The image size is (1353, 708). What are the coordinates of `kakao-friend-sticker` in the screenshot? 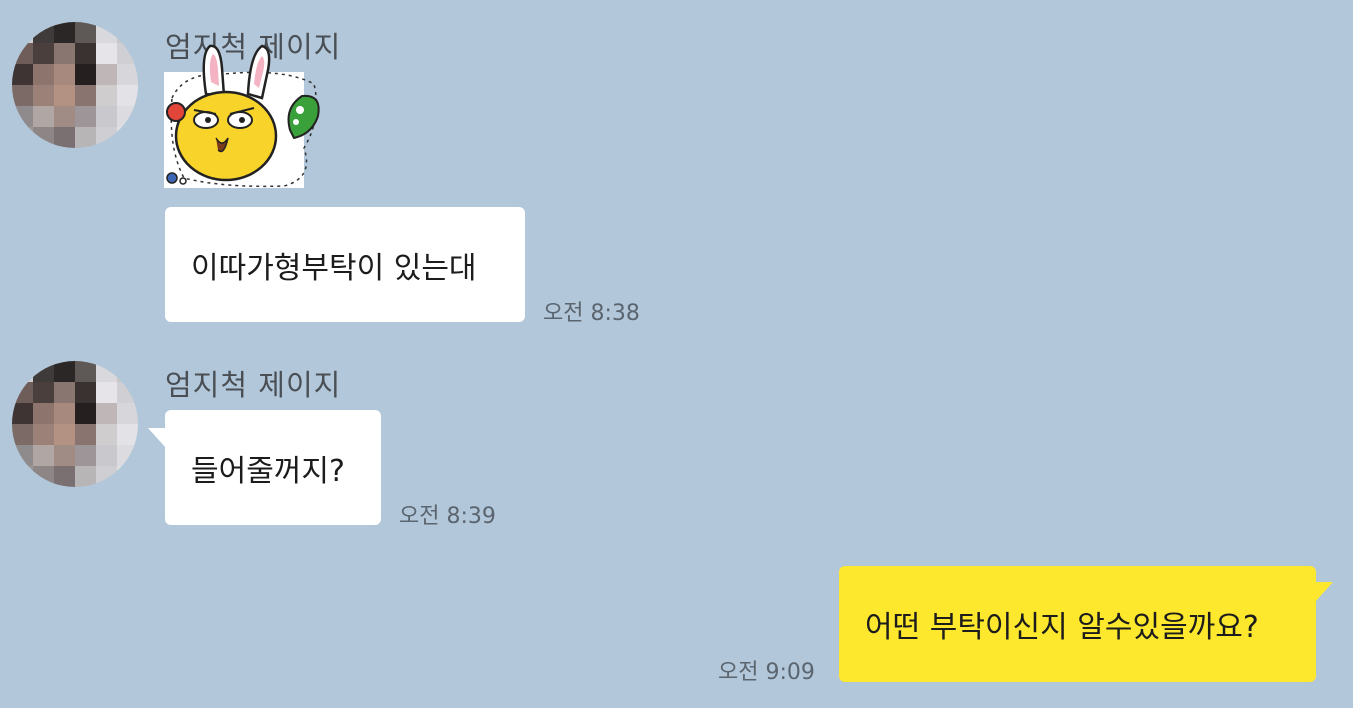 It's located at (244, 114).